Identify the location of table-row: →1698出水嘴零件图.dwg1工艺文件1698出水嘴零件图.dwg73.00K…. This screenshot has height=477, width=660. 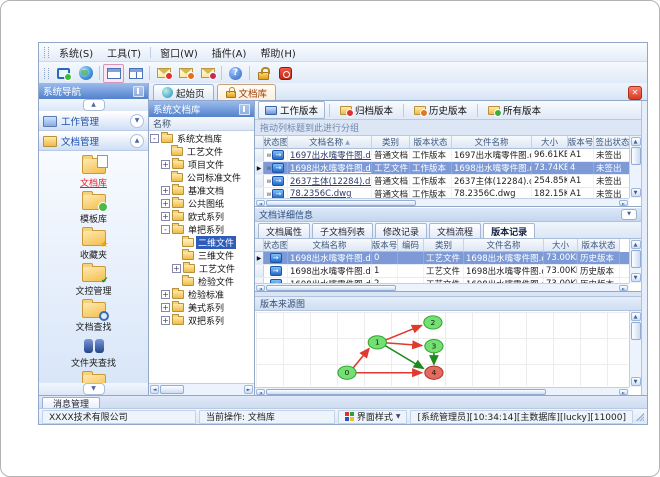
(442, 271).